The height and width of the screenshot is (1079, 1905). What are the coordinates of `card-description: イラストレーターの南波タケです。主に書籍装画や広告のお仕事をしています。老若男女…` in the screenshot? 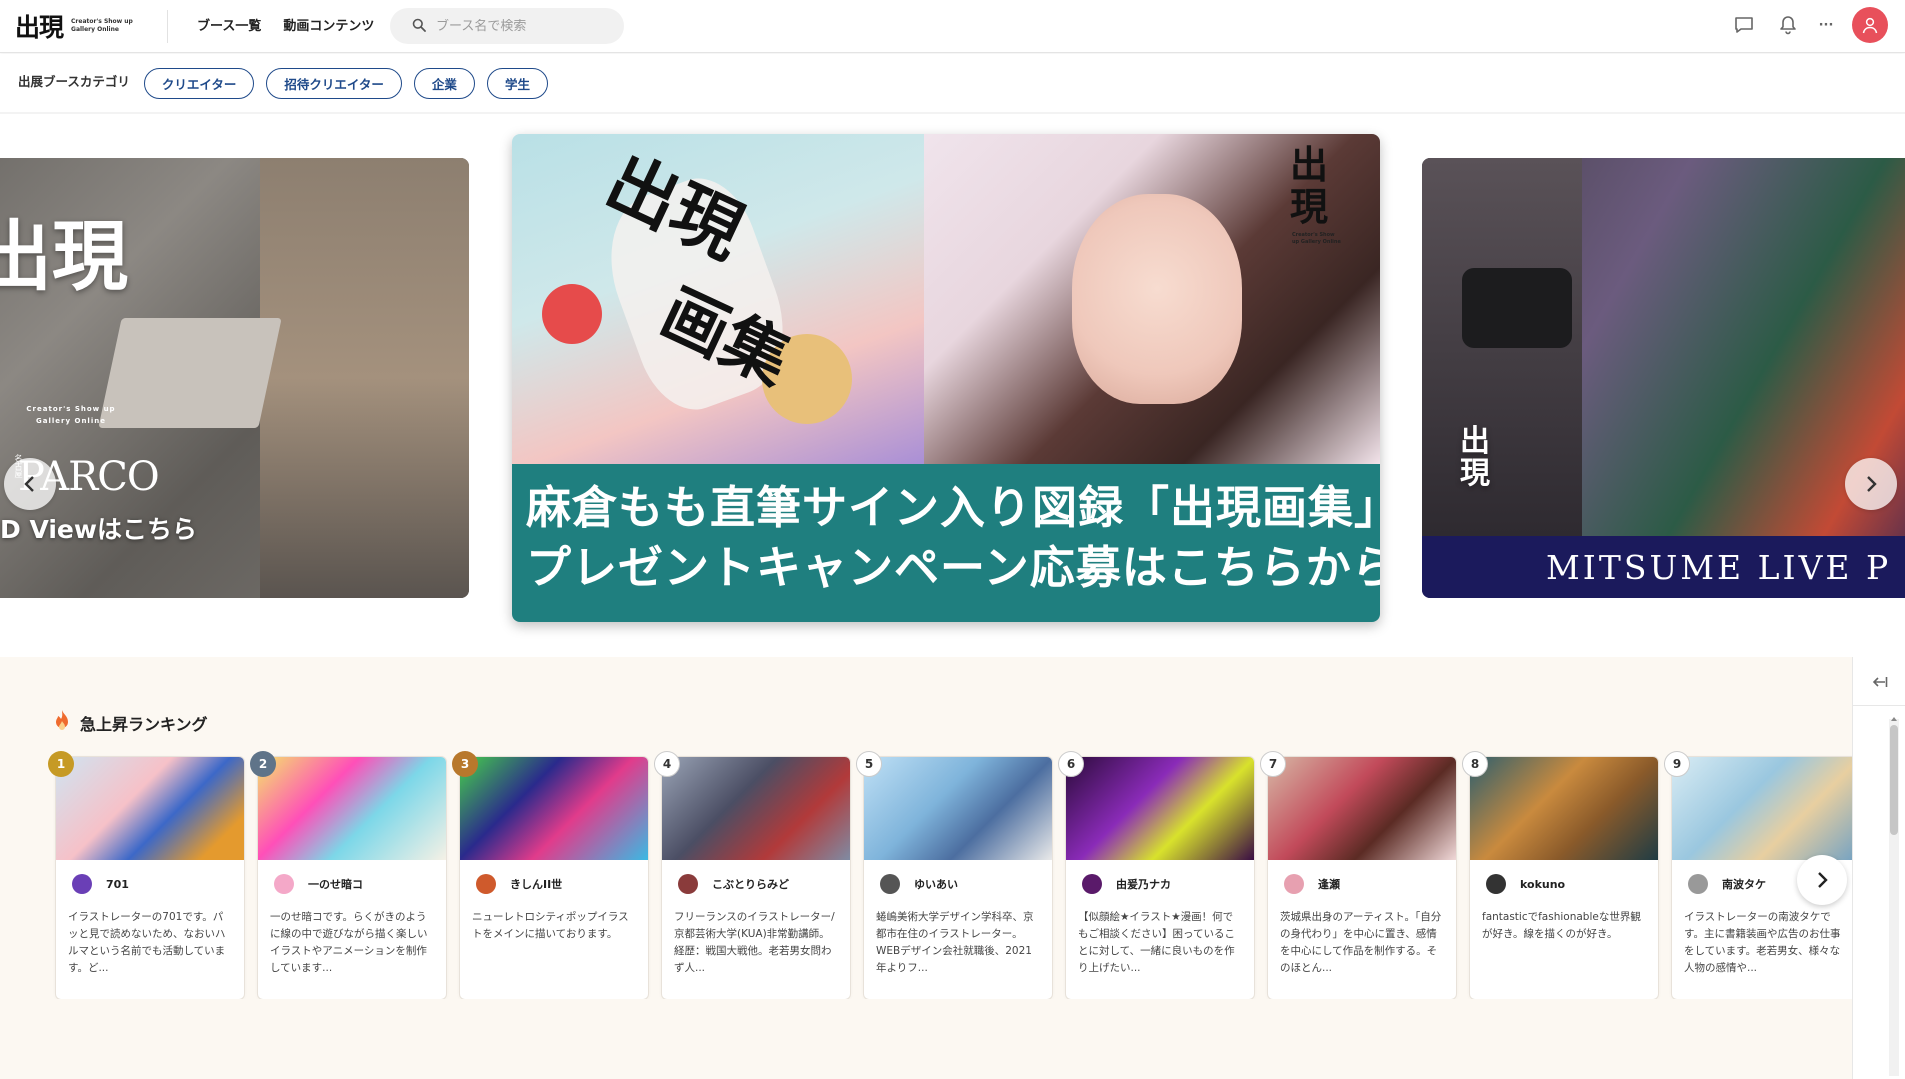 It's located at (1762, 942).